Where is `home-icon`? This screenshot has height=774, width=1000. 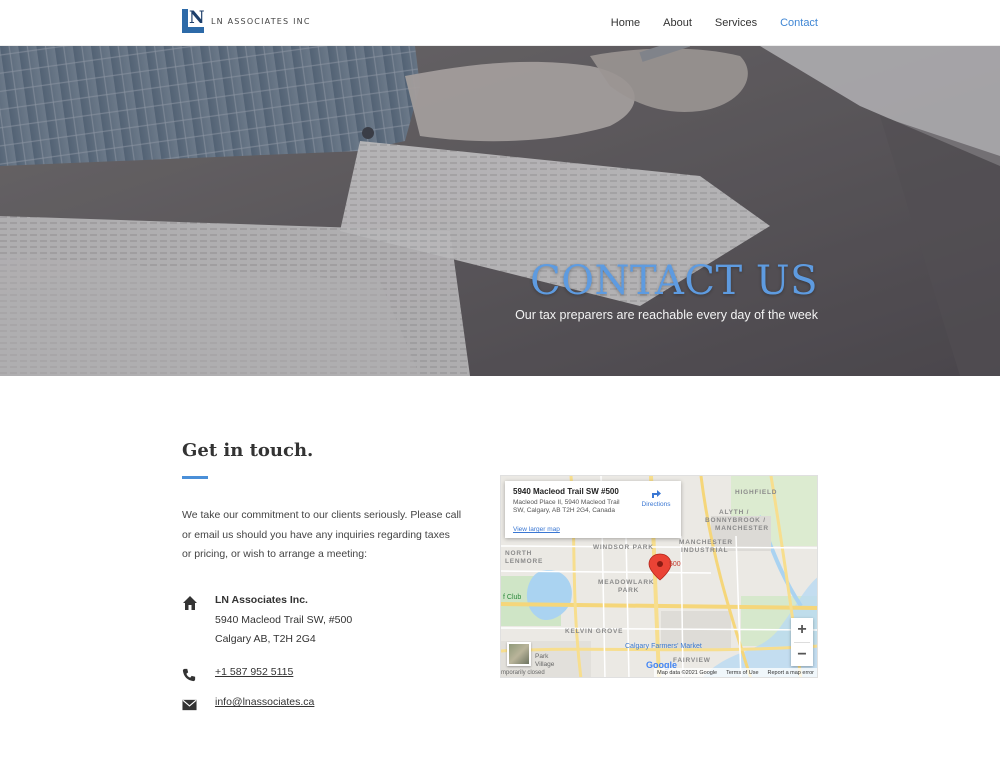 home-icon is located at coordinates (198, 620).